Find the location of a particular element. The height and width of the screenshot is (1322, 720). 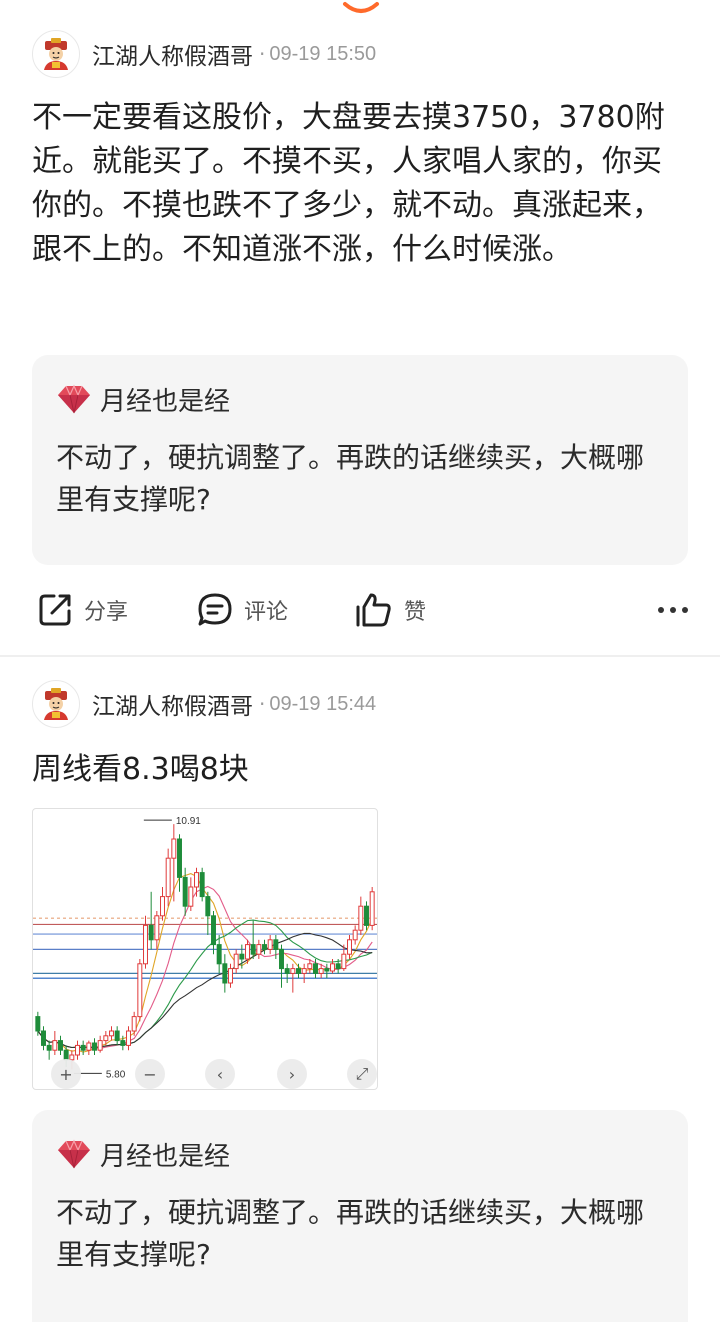

like-button: 赞 is located at coordinates (390, 610).